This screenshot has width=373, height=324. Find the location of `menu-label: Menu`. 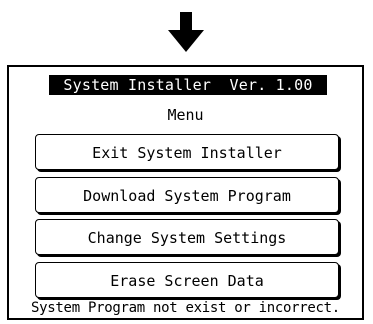

menu-label: Menu is located at coordinates (185, 115).